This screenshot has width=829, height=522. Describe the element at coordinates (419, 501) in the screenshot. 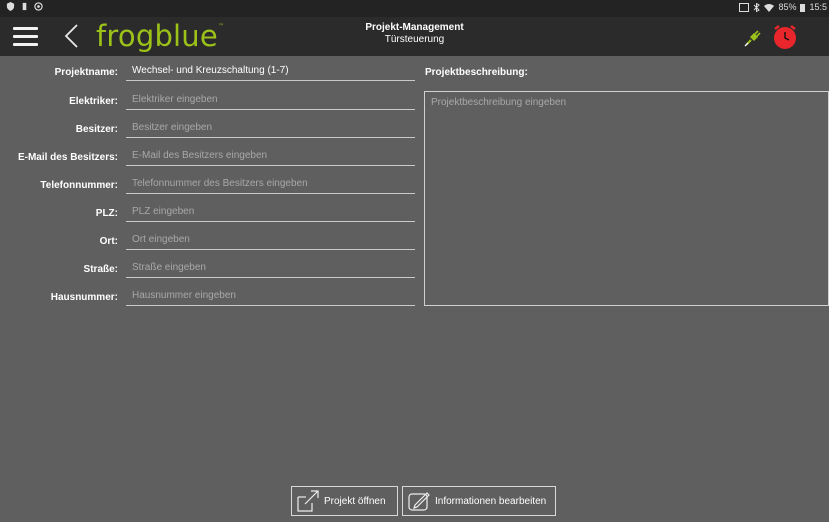

I see `edit-icon` at that location.